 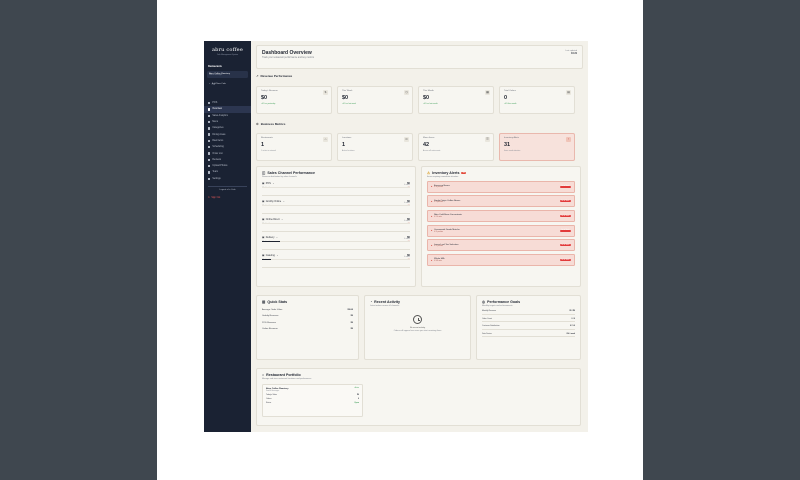 I want to click on metric-menu-items: Menu Items 42 Across all restaurants ☰, so click(x=456, y=147).